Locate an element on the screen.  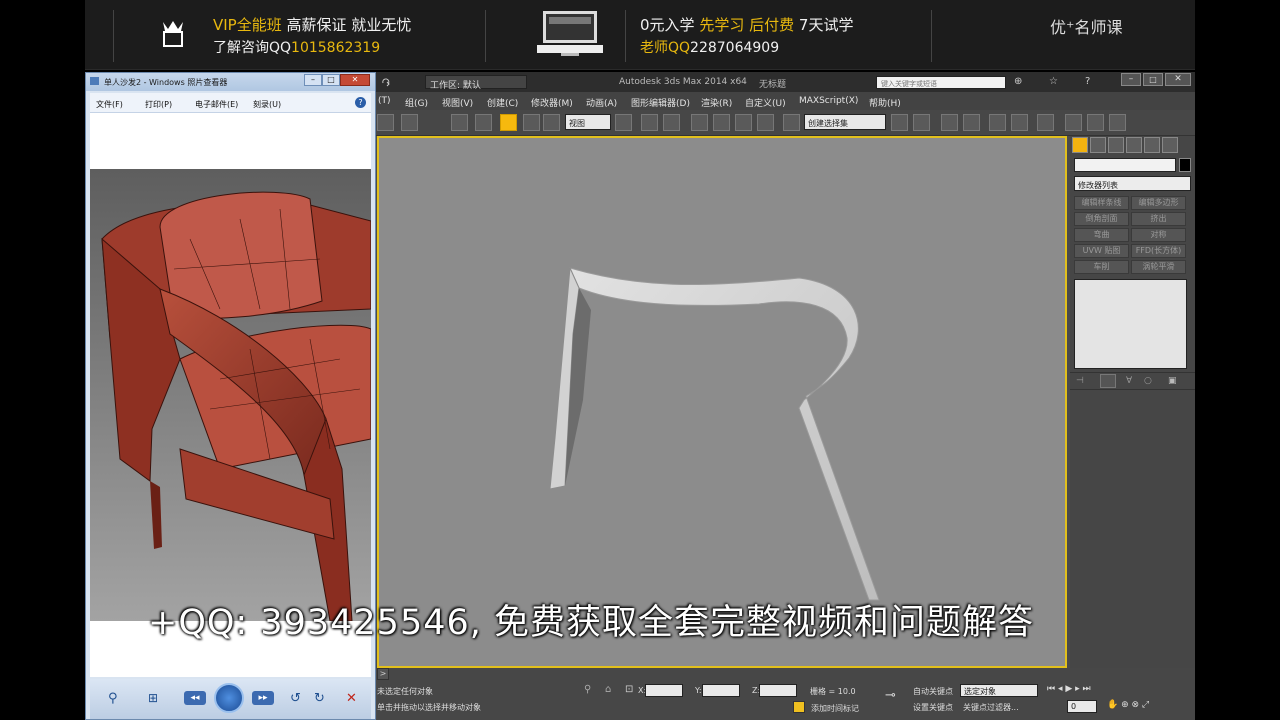
pv-menu-email: 电子邮件(E) is located at coordinates (216, 104).